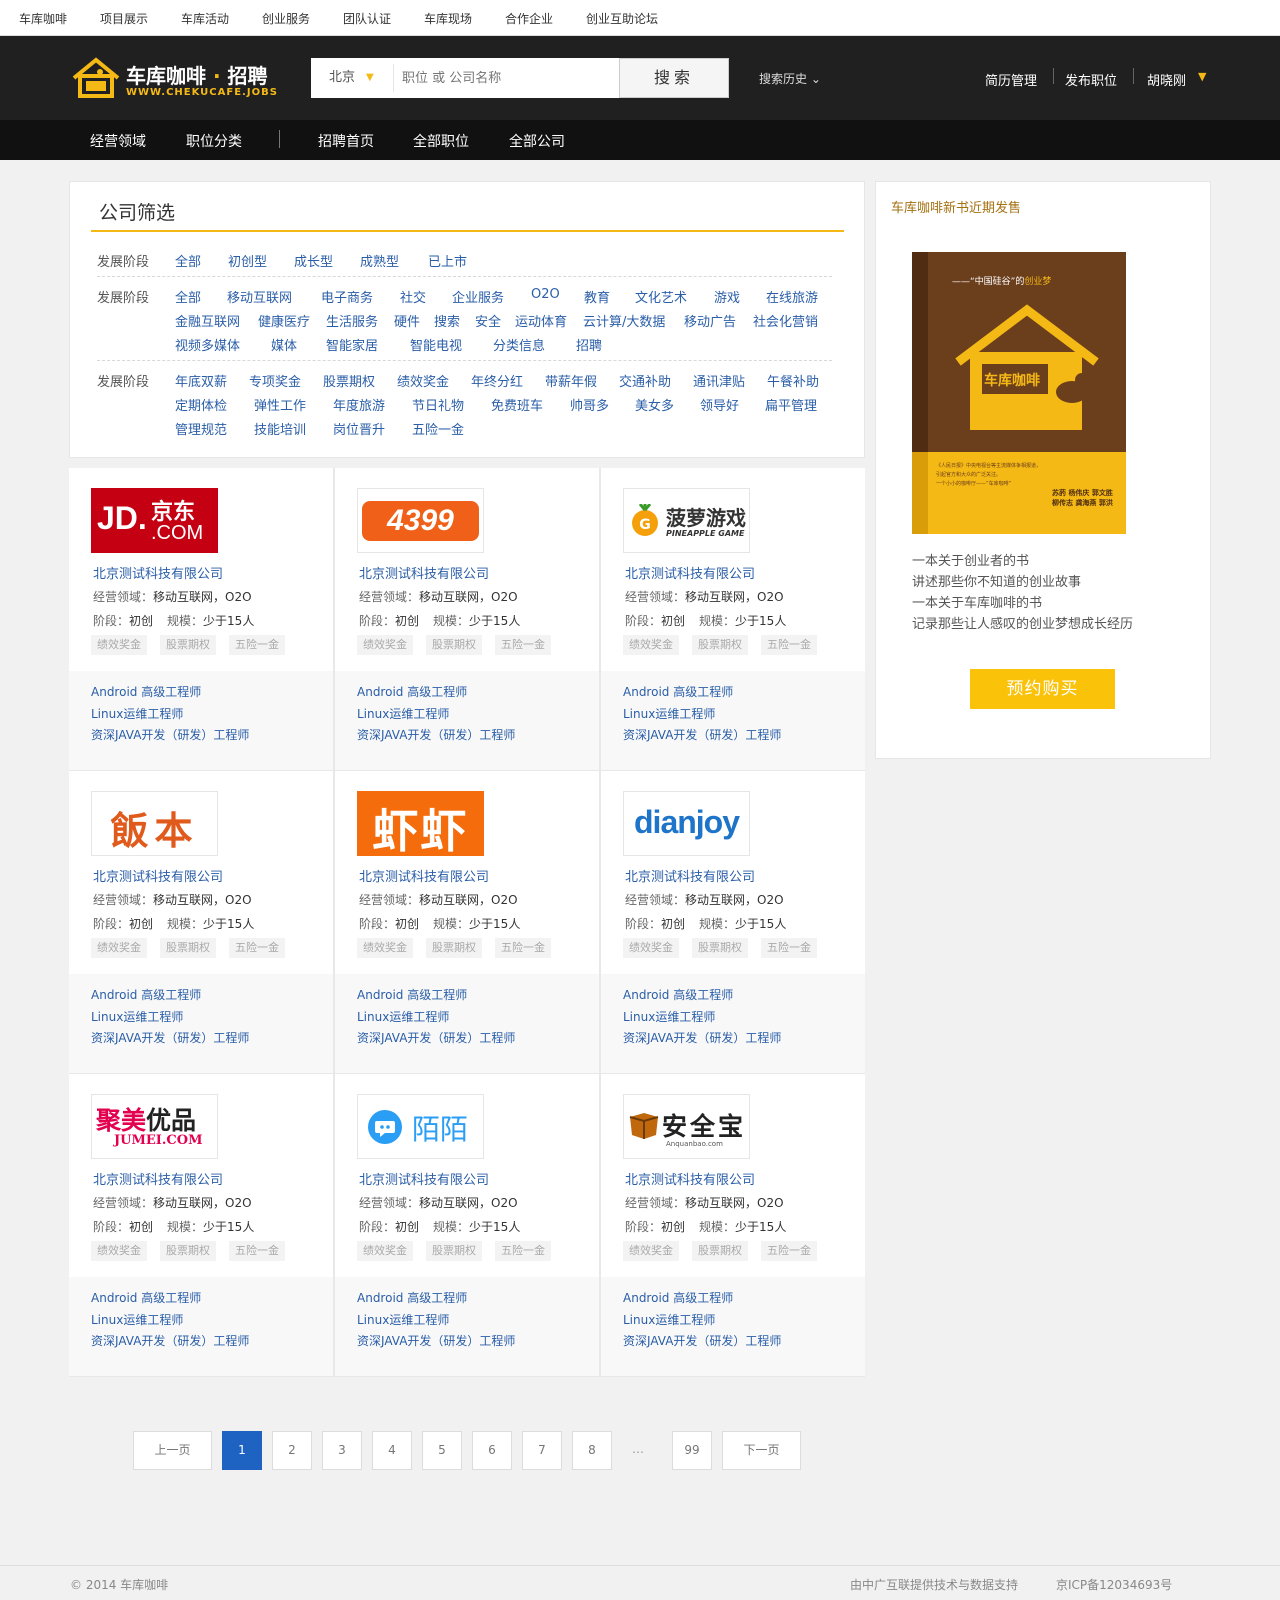 The width and height of the screenshot is (1280, 1600). Describe the element at coordinates (654, 404) in the screenshot. I see `filter-option: 美女多` at that location.